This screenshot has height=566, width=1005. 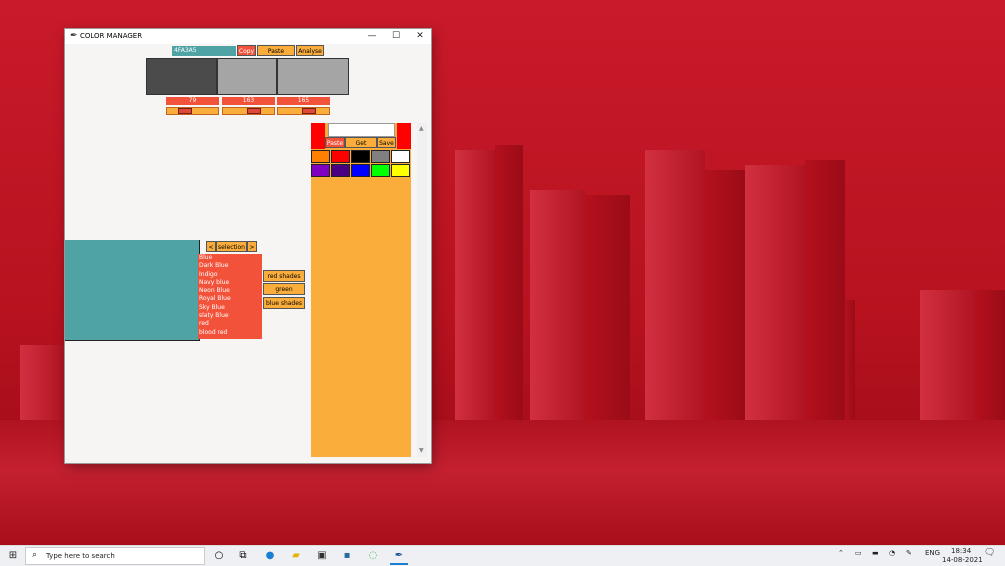 I want to click on cortana-icon: ○, so click(x=219, y=555).